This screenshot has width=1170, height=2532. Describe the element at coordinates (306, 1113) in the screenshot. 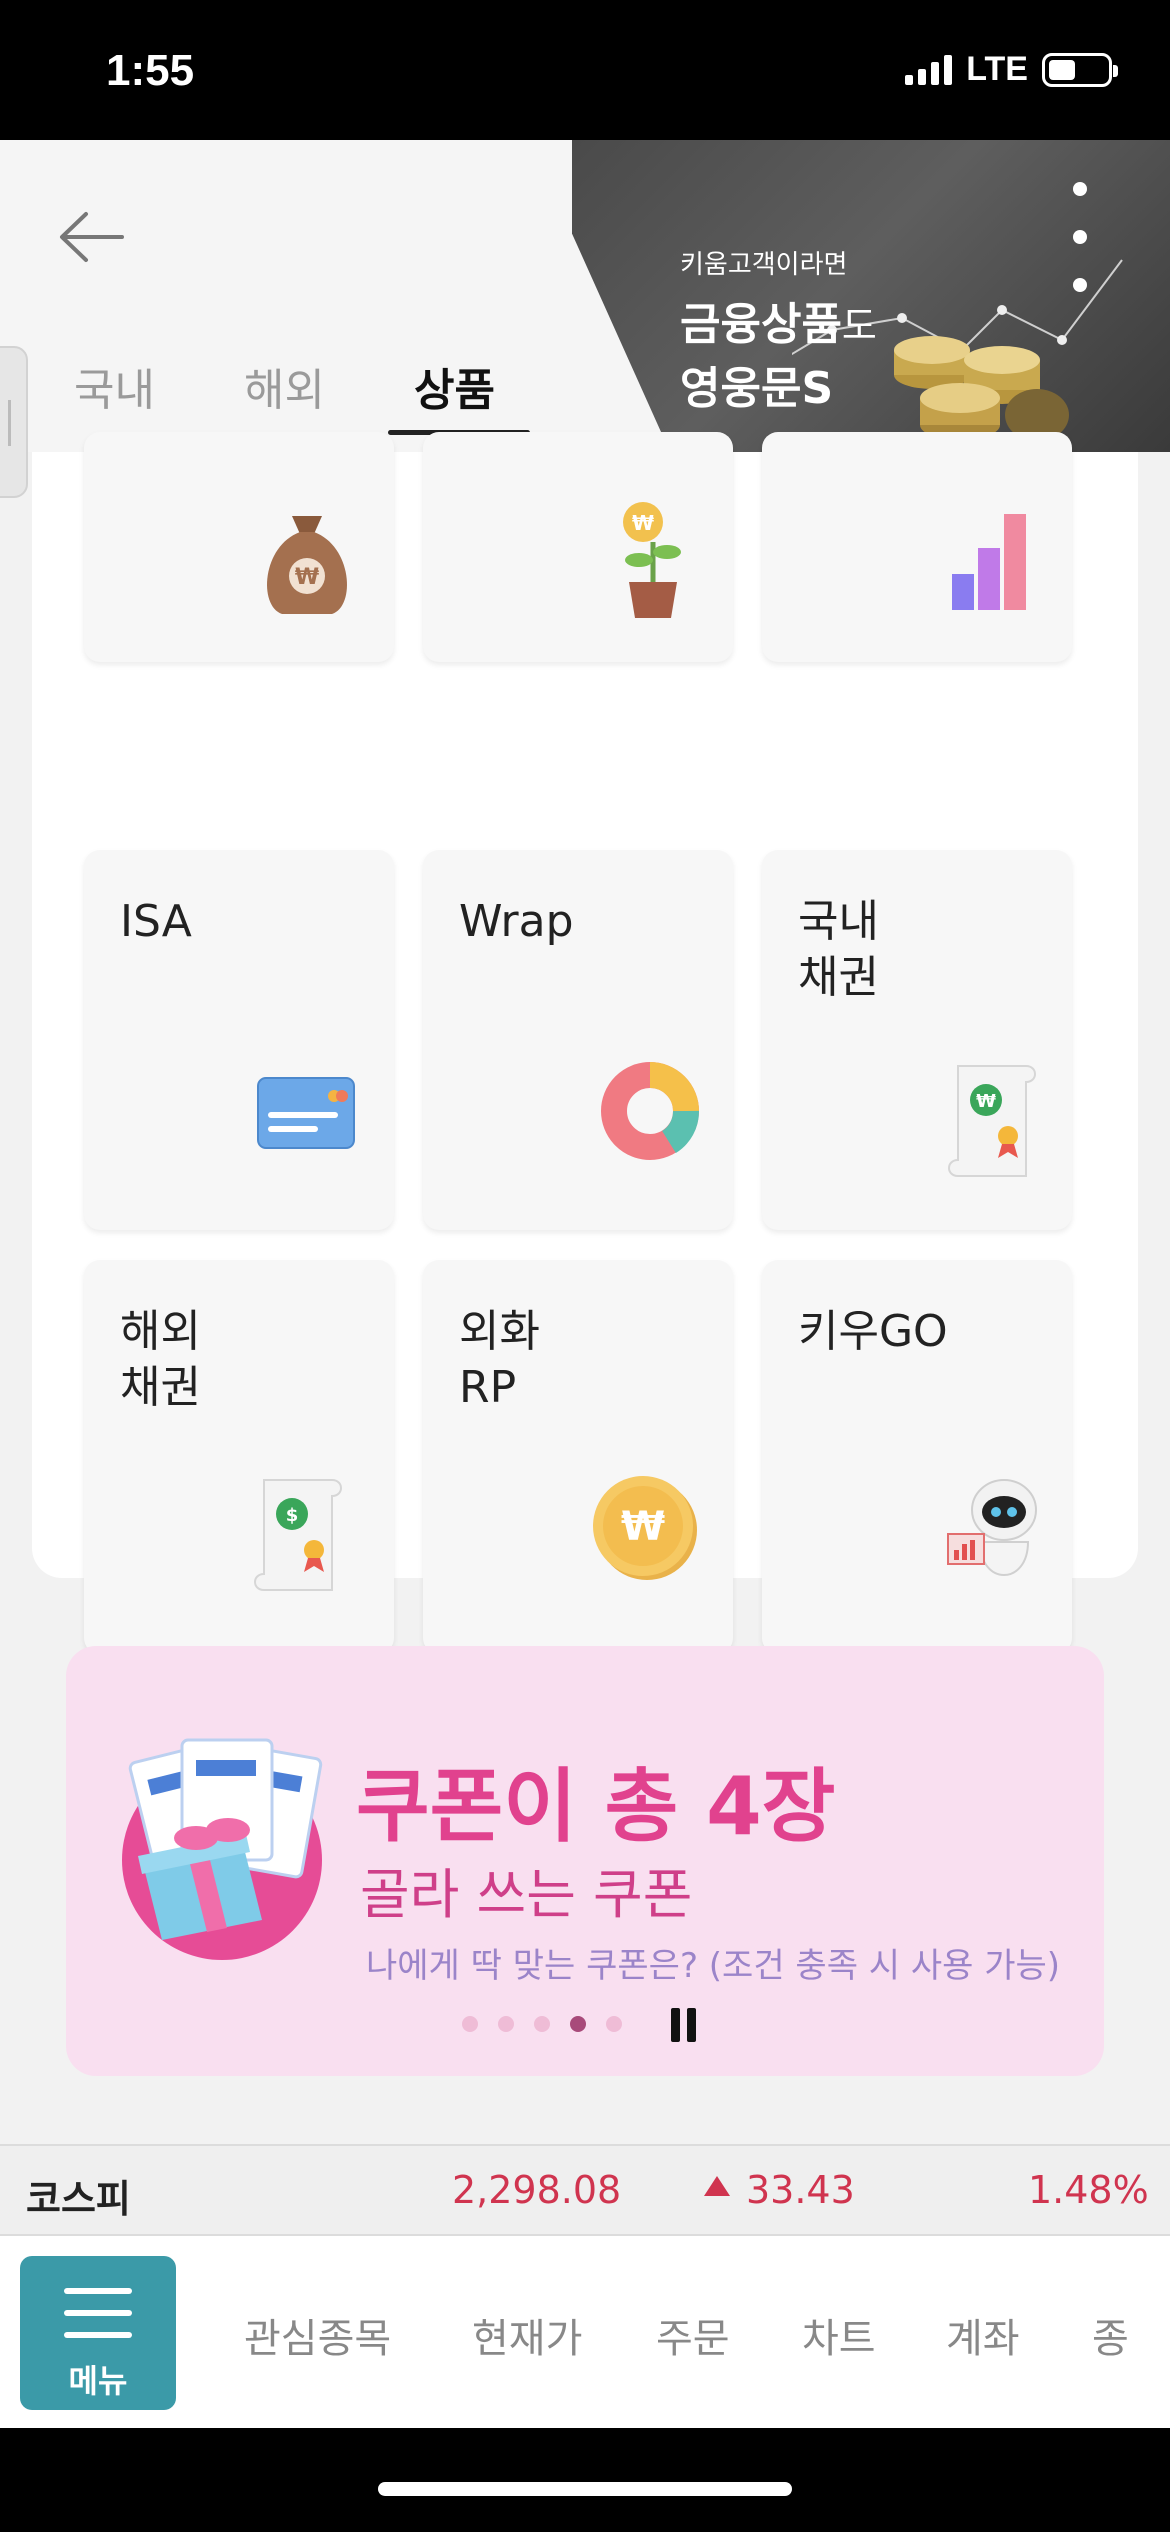

I see `credit-card-icon` at that location.